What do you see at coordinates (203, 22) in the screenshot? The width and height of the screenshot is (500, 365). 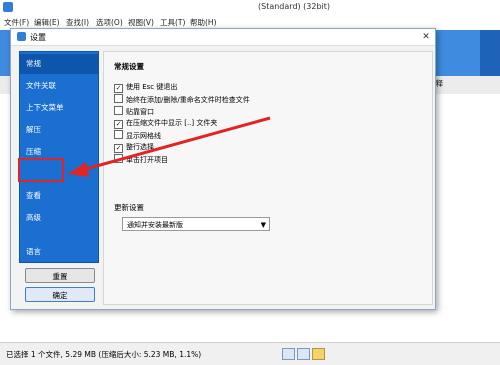 I see `menu-help: 帮助(H)` at bounding box center [203, 22].